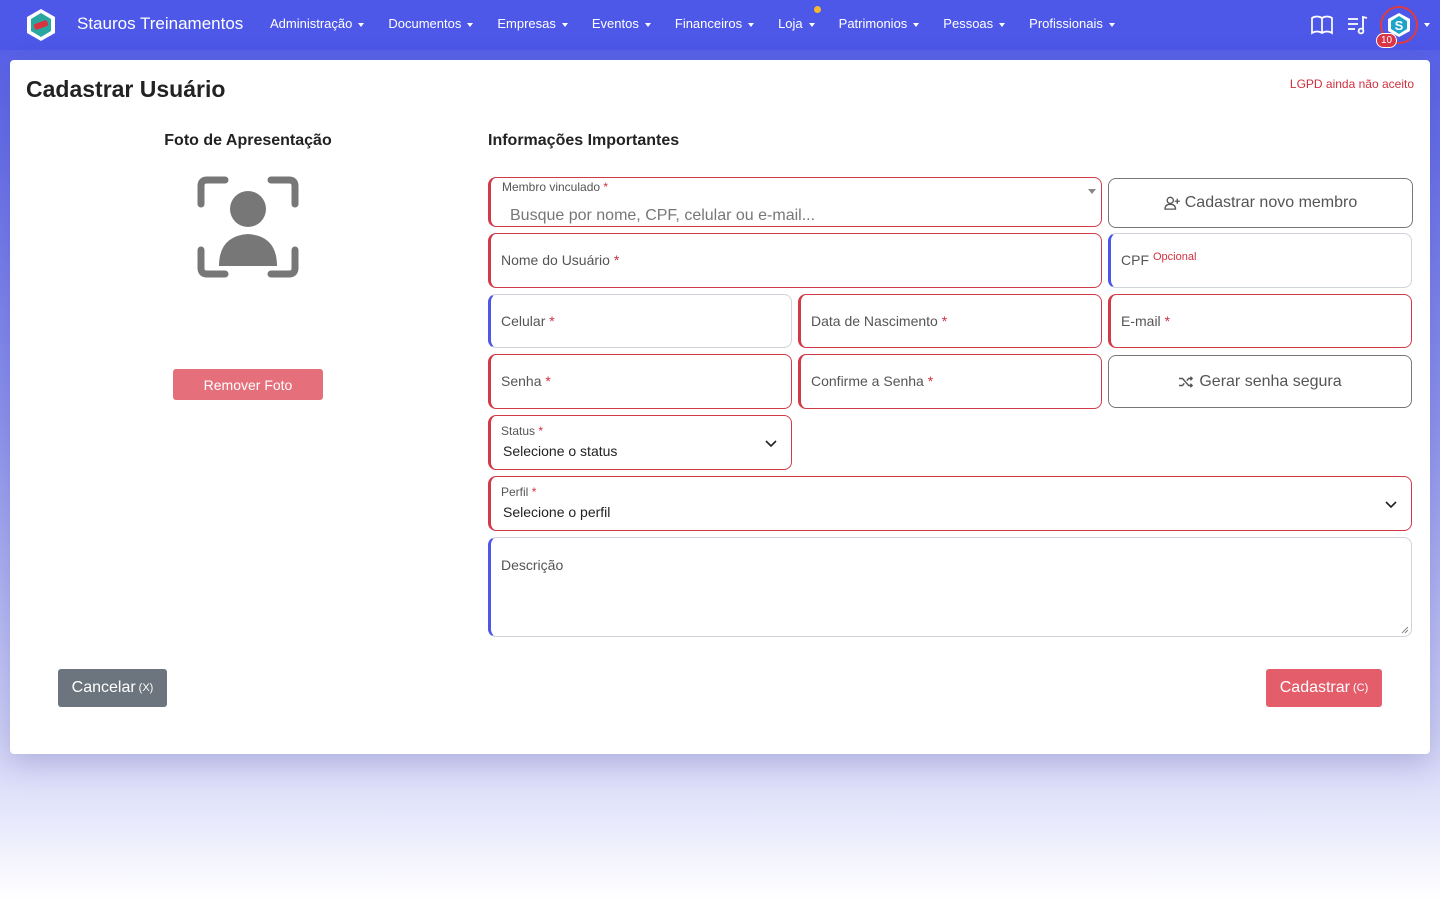  I want to click on field-label: Confirme a Senha *, so click(872, 381).